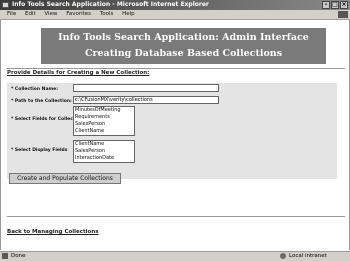 Image resolution: width=350 pixels, height=261 pixels. What do you see at coordinates (41, 101) in the screenshot?
I see `path-label: * Path to the Collection:` at bounding box center [41, 101].